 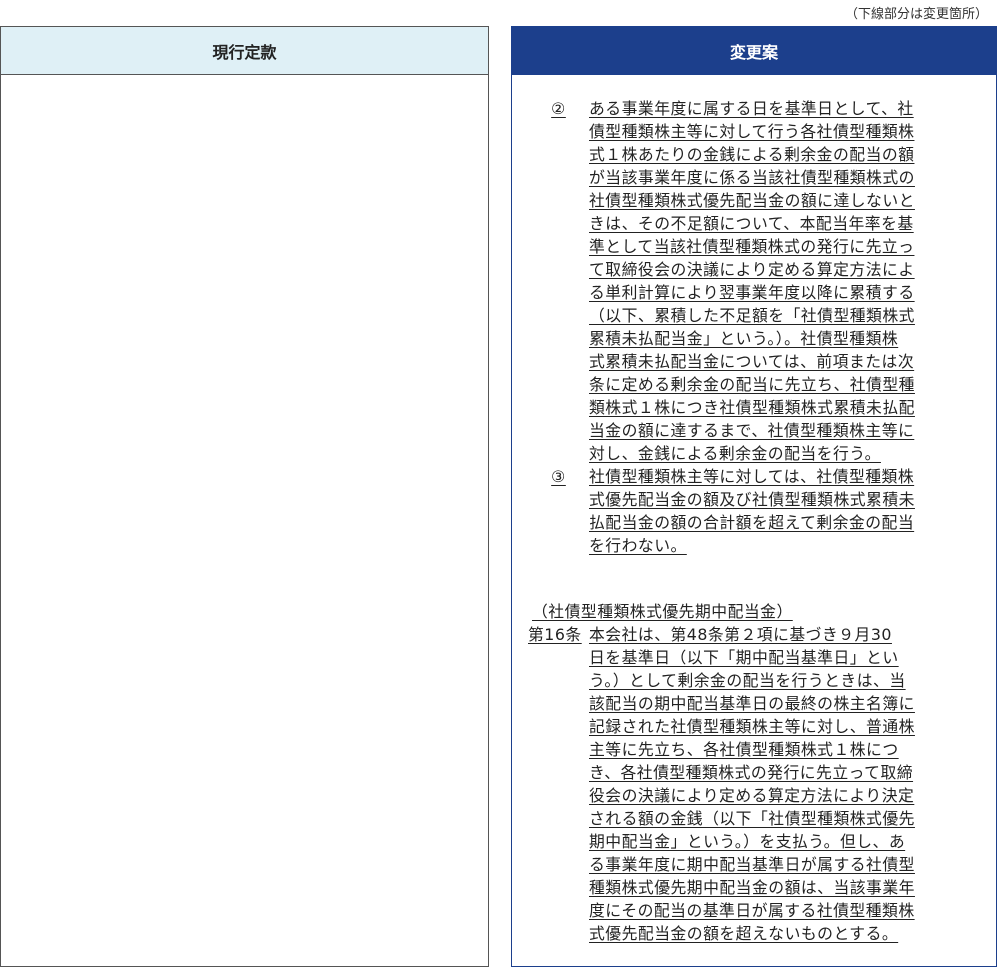 What do you see at coordinates (751, 772) in the screenshot?
I see `text-line: き、各社債型種類株式の発行に先立って取締` at bounding box center [751, 772].